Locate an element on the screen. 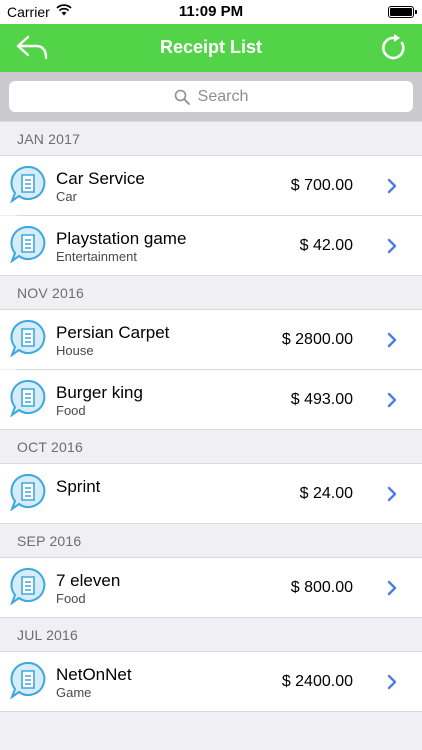  receipt-title: NetOnNet is located at coordinates (94, 674).